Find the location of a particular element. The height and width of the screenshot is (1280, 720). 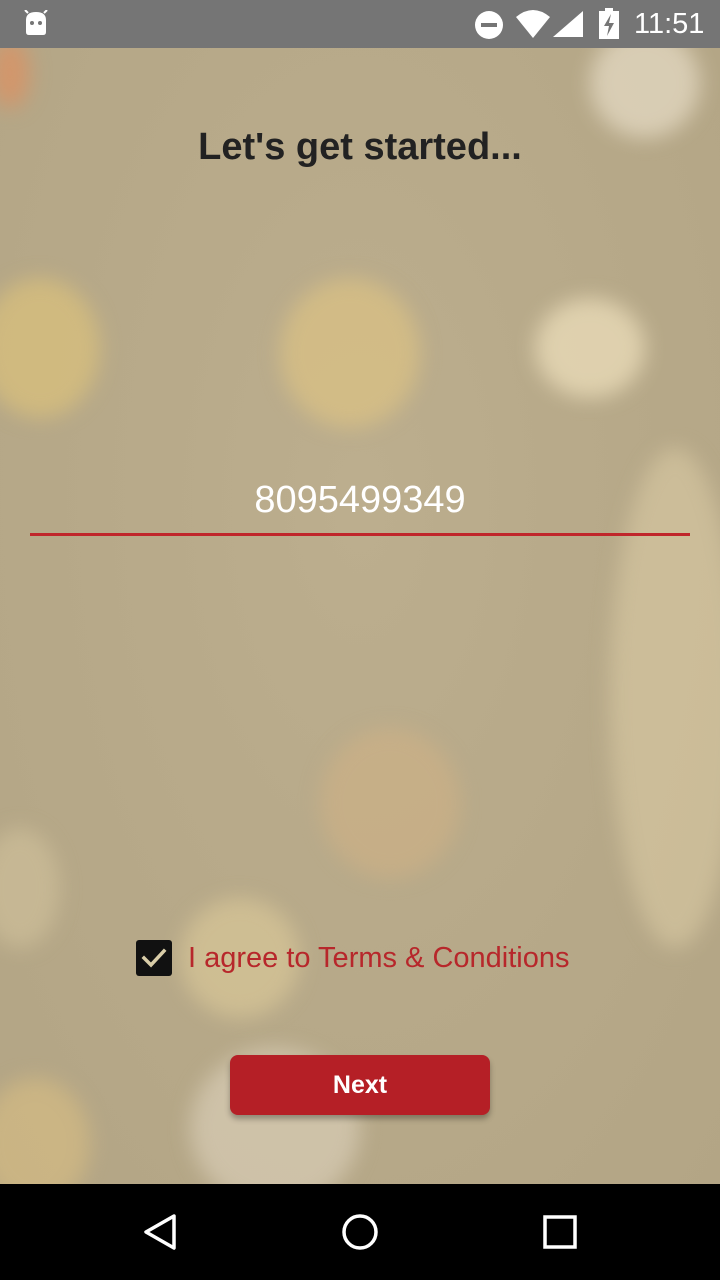

terms-row: I agree to Terms & Conditions is located at coordinates (353, 958).